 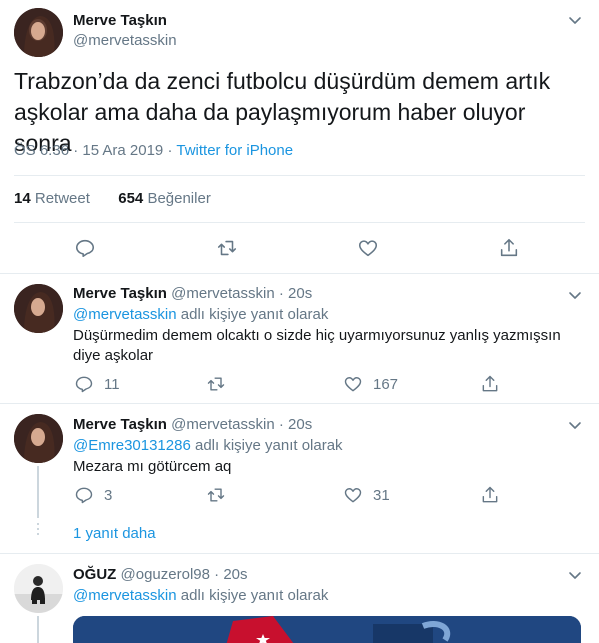 What do you see at coordinates (112, 198) in the screenshot?
I see `tweet-stats: 14 Retweet 654 Beğeniler` at bounding box center [112, 198].